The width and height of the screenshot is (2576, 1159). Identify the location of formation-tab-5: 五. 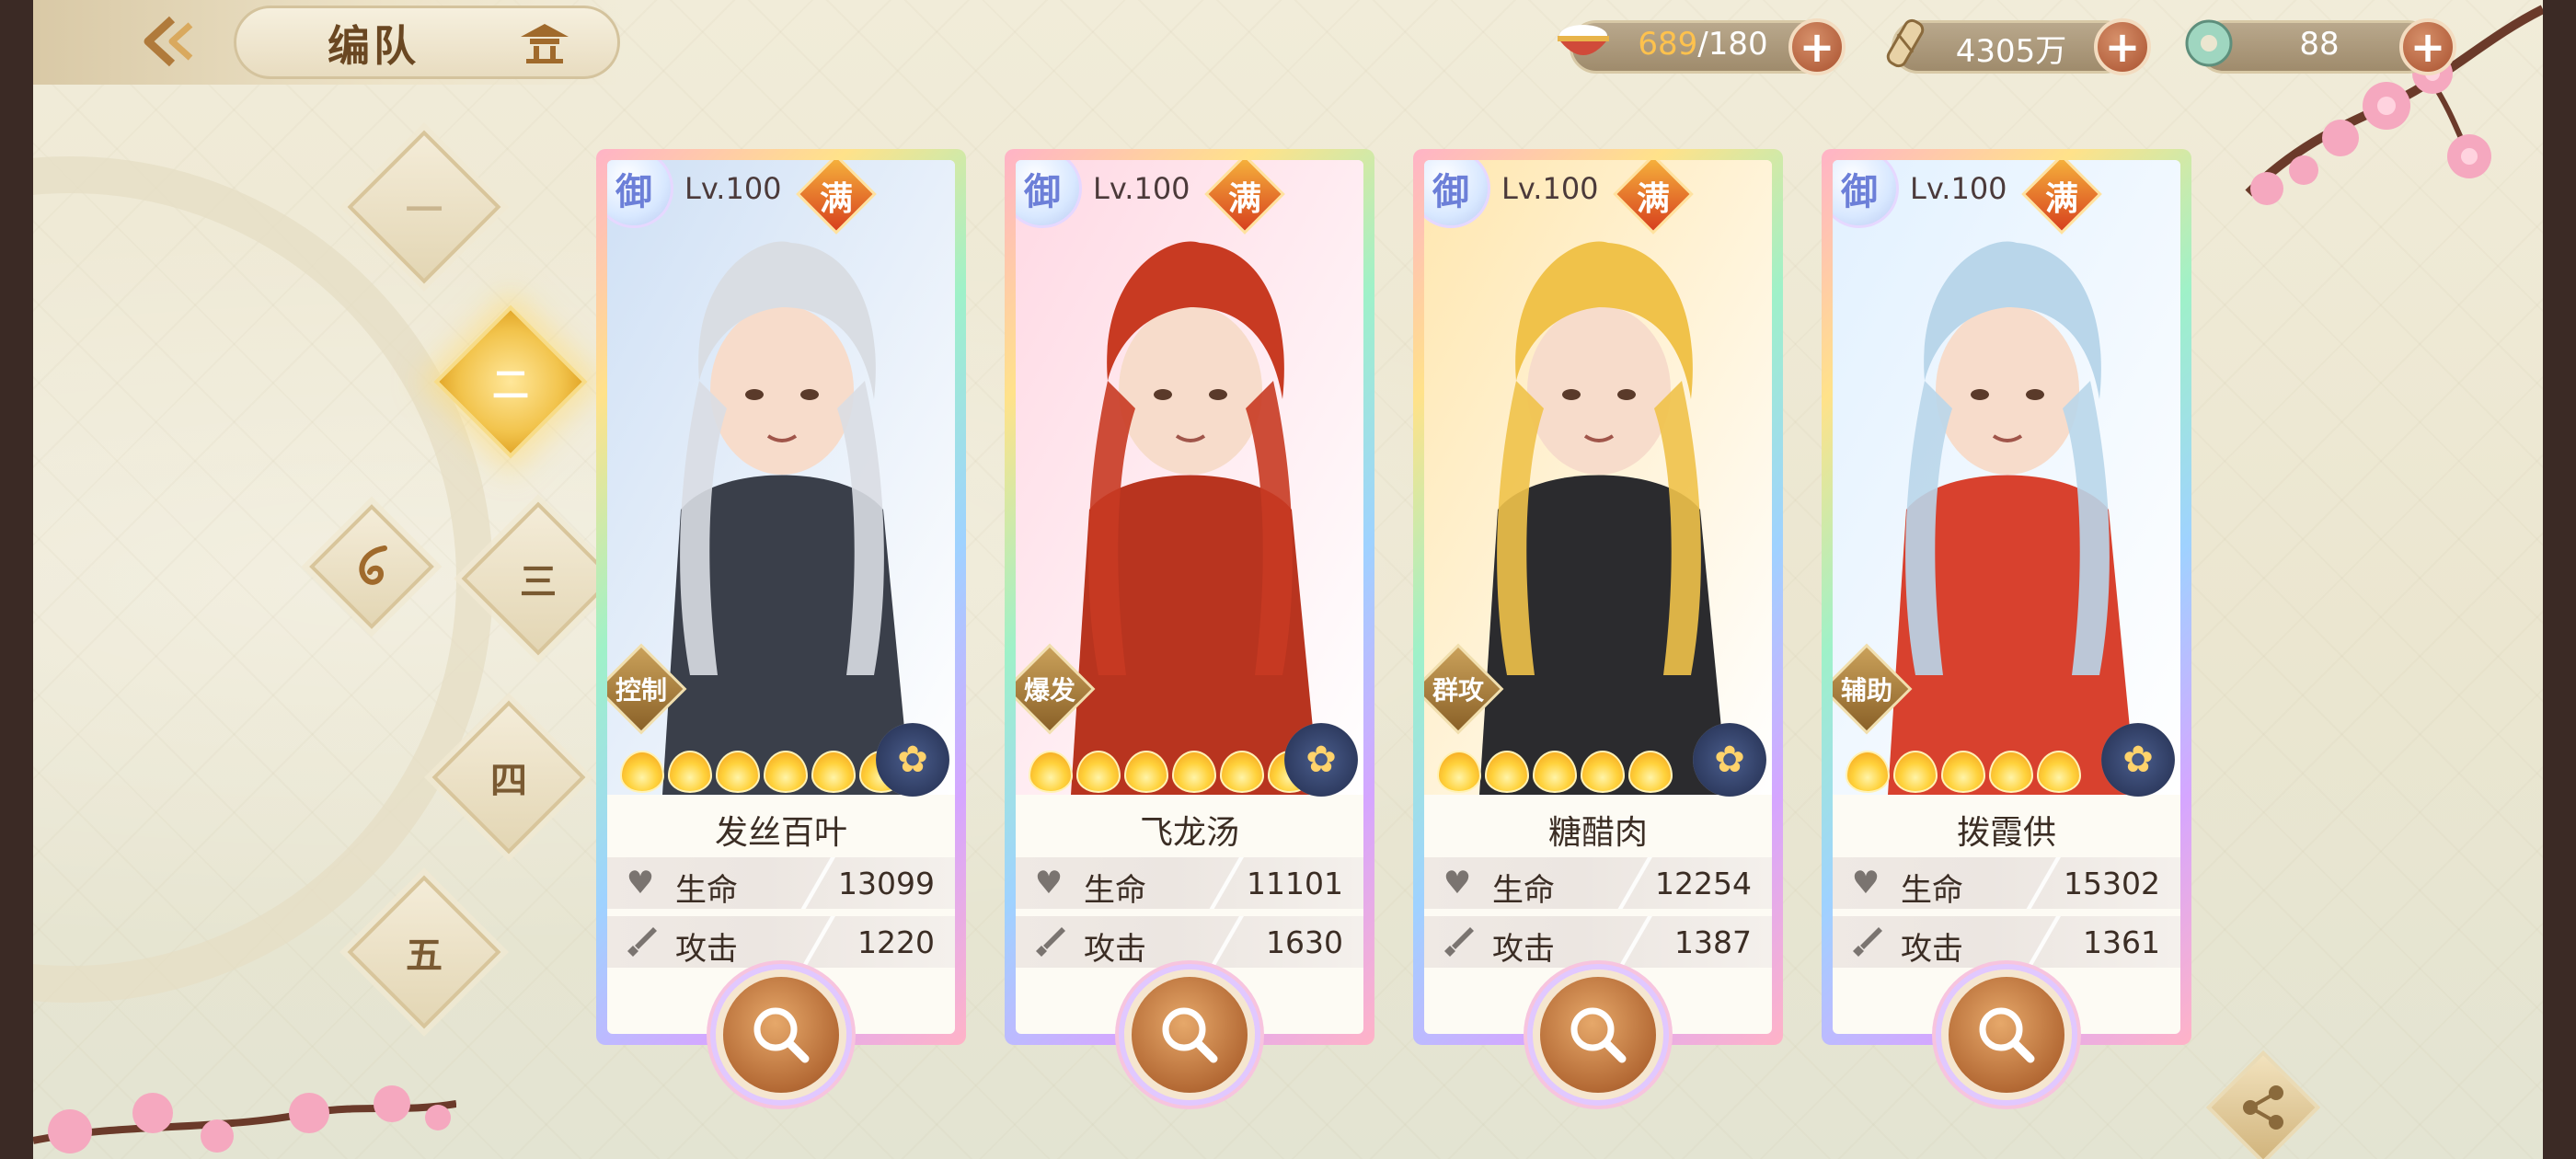
(424, 952).